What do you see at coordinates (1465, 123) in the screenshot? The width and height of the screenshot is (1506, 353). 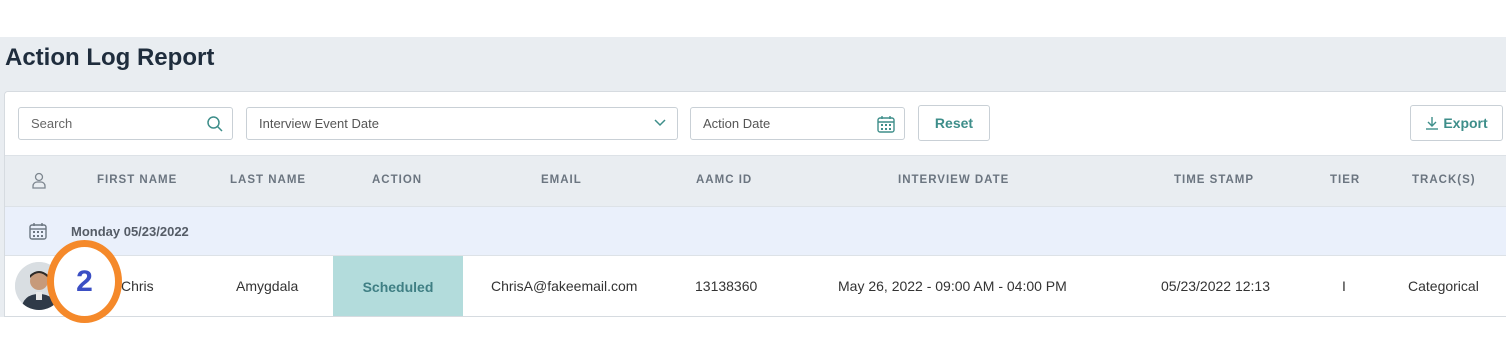 I see `export-label: Export` at bounding box center [1465, 123].